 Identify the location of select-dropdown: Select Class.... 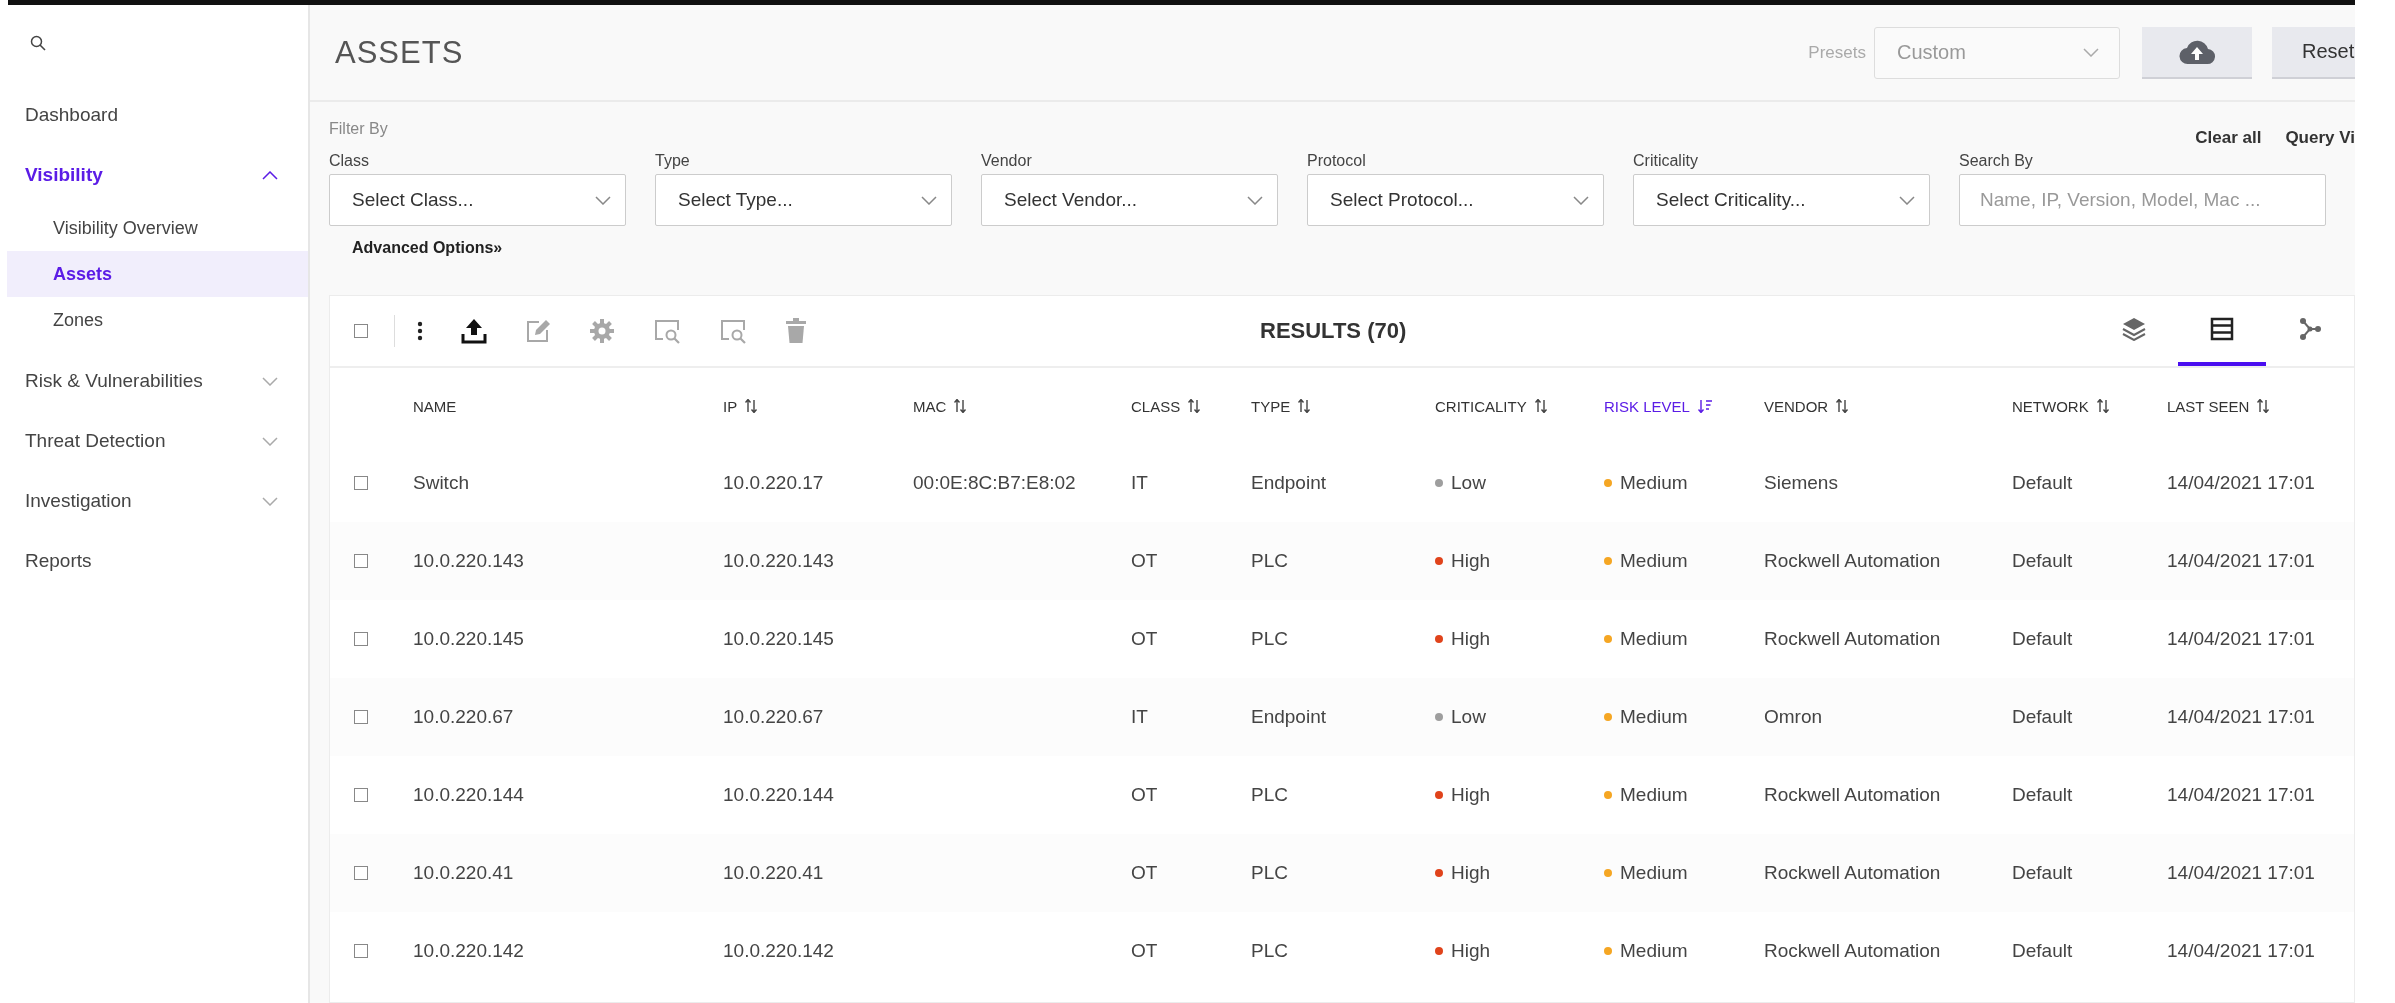
(477, 200).